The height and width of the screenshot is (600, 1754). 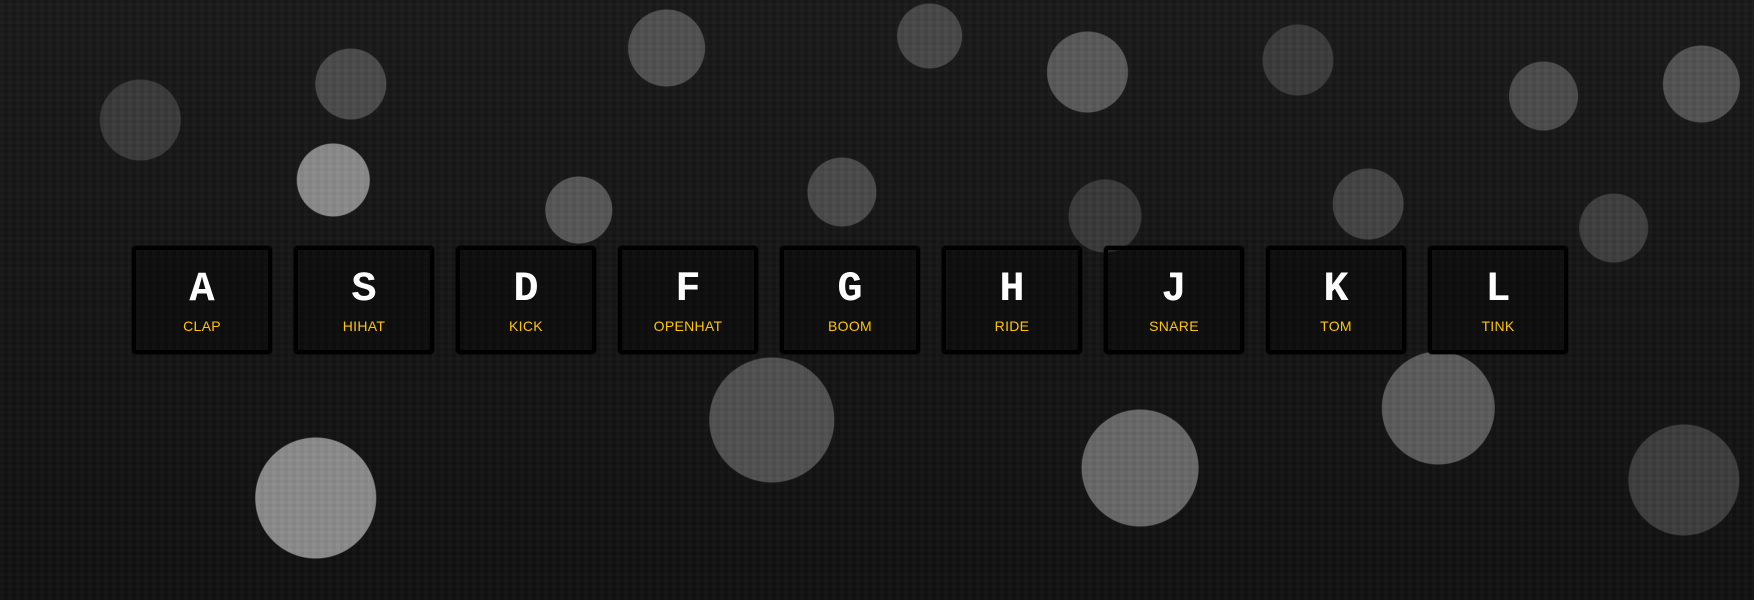 I want to click on key-letter: L, so click(x=1498, y=289).